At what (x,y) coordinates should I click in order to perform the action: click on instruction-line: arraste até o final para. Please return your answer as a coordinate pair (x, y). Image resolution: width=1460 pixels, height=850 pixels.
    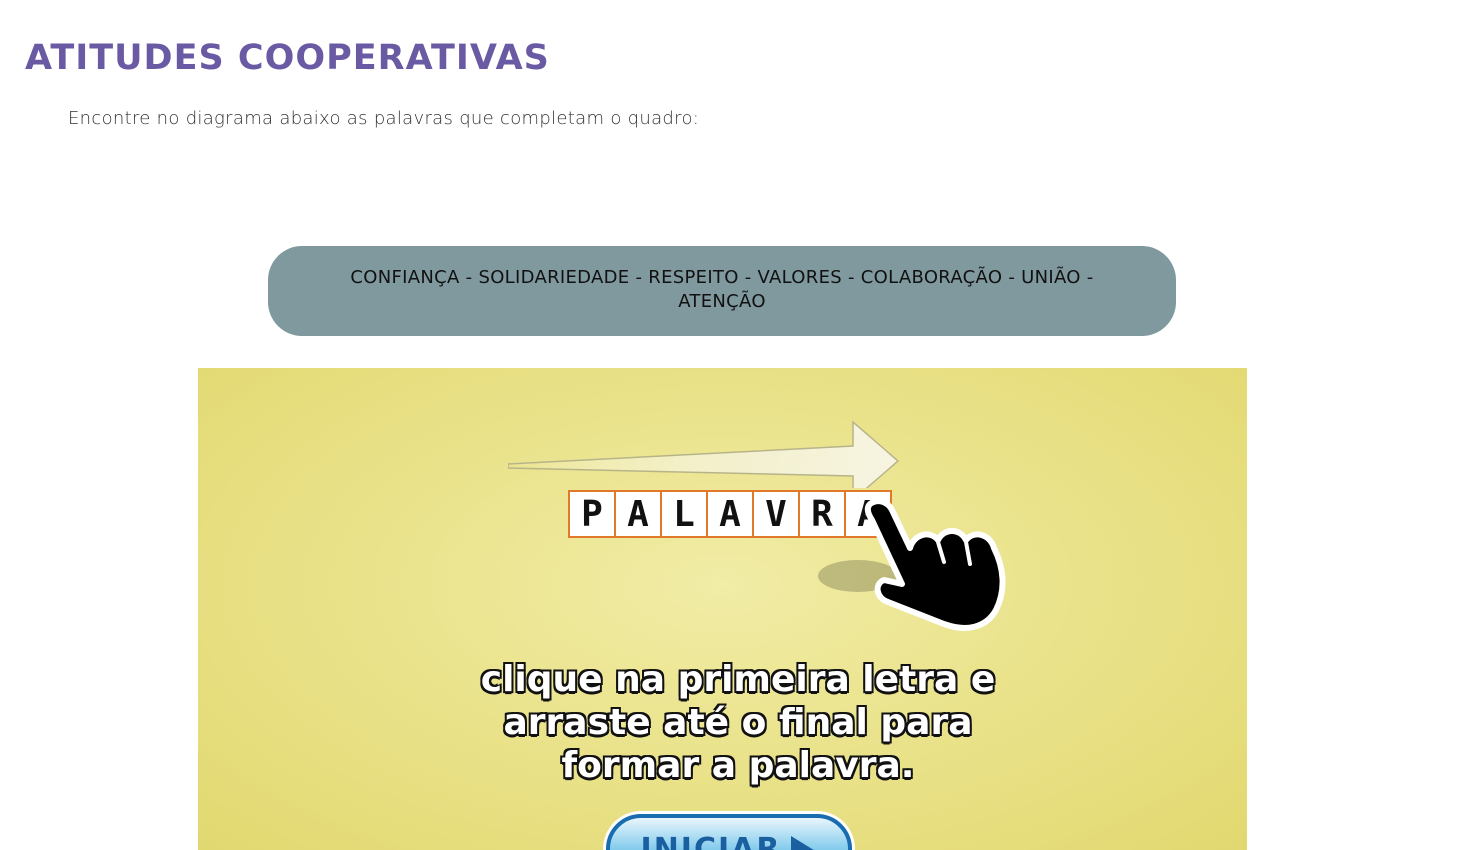
    Looking at the image, I should click on (738, 722).